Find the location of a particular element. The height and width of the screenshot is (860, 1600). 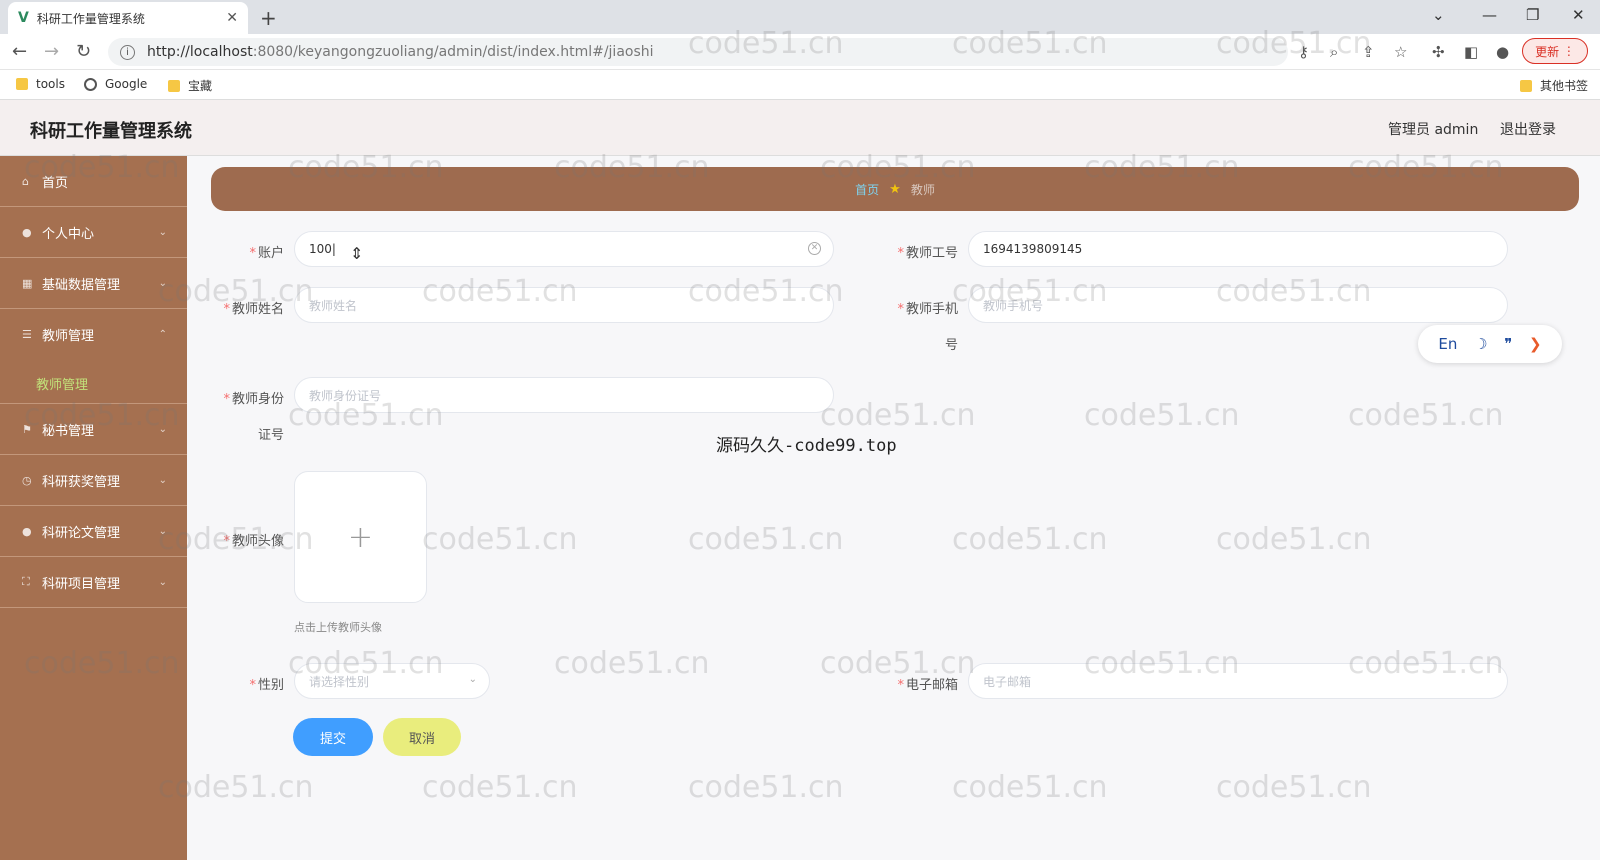

browser-tab: V 科研工作量管理系统 ✕ is located at coordinates (128, 18).